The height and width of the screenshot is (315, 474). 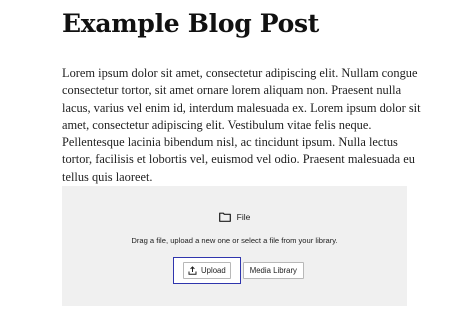 I want to click on file-block-label: File, so click(x=243, y=217).